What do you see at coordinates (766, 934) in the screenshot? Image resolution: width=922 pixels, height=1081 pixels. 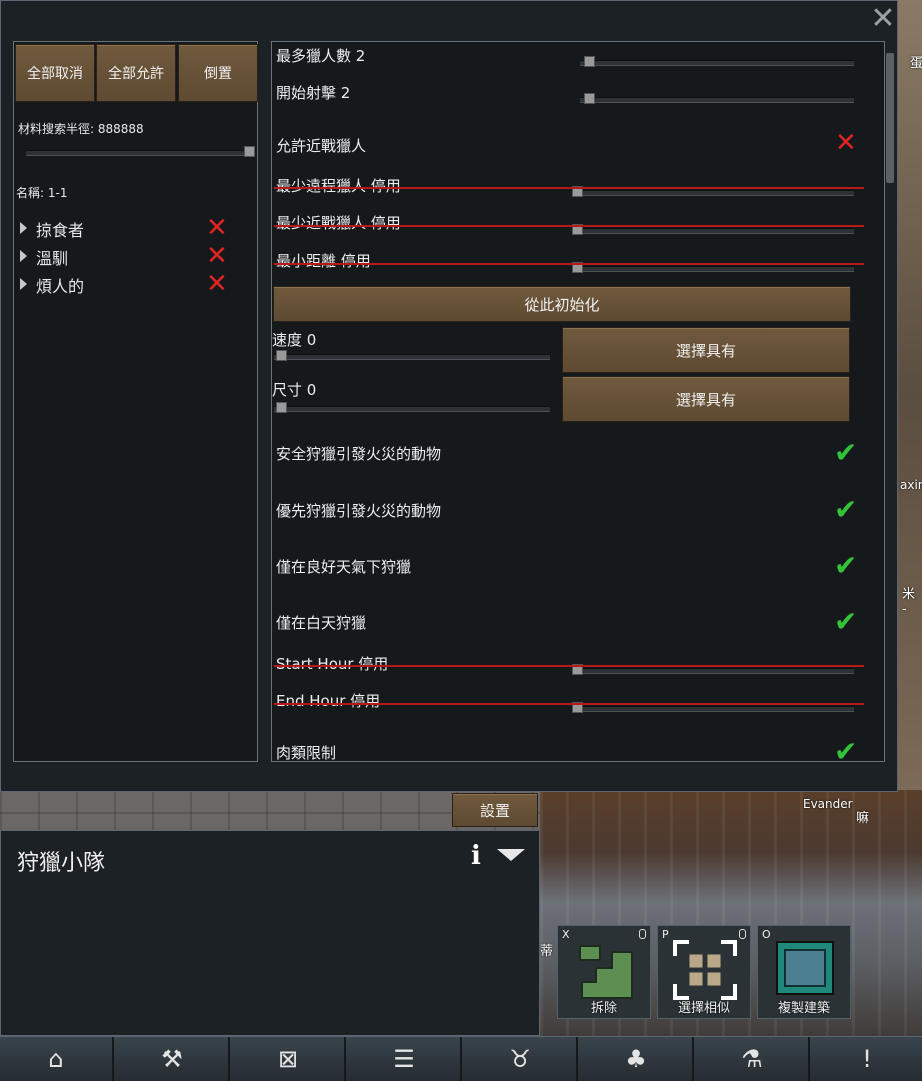 I see `hotkey-label: O` at bounding box center [766, 934].